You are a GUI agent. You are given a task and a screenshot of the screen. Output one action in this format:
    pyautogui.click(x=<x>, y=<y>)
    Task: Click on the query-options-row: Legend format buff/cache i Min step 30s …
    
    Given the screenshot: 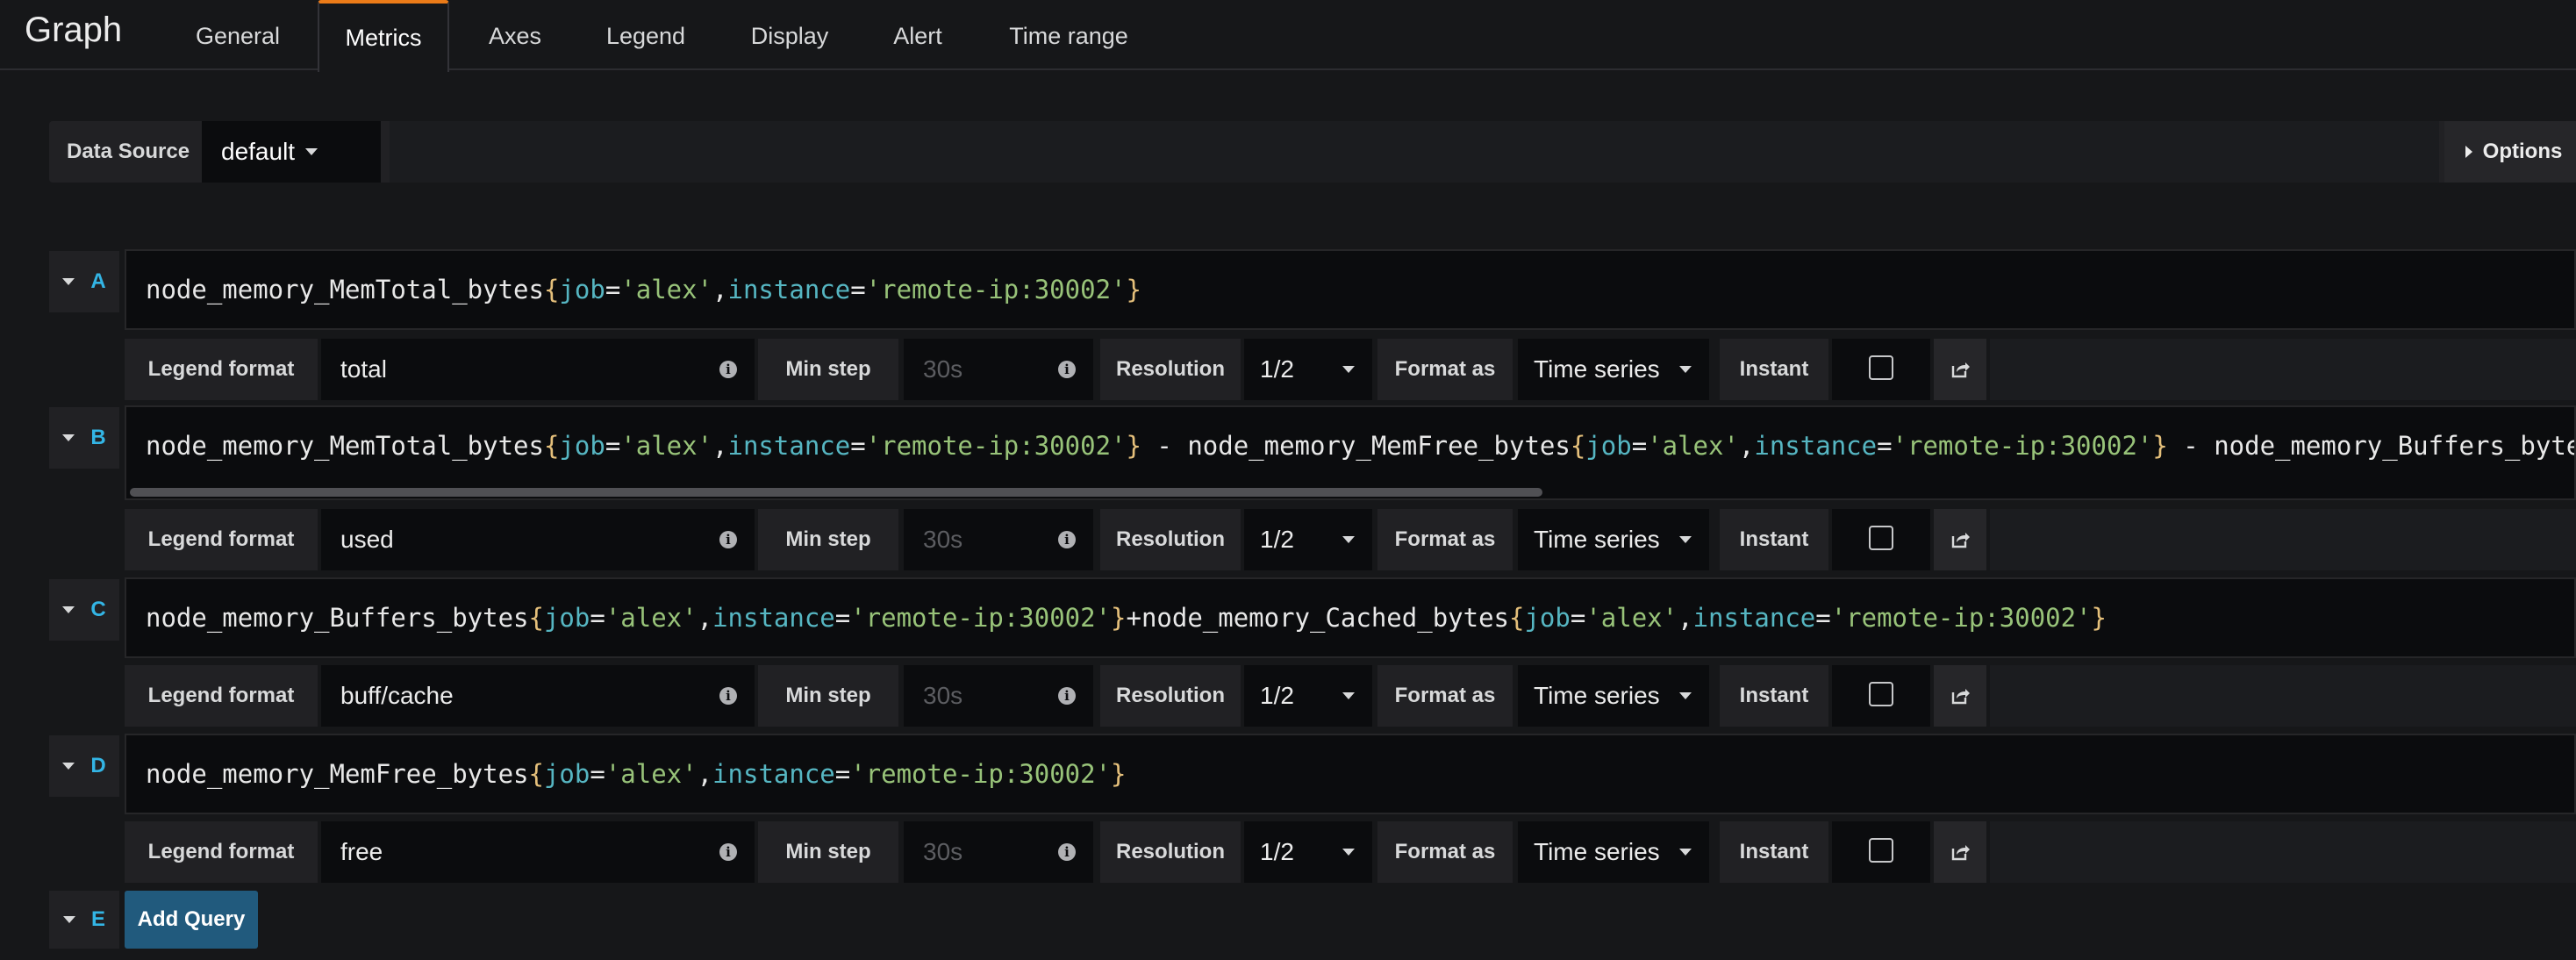 What is the action you would take?
    pyautogui.click(x=1350, y=696)
    